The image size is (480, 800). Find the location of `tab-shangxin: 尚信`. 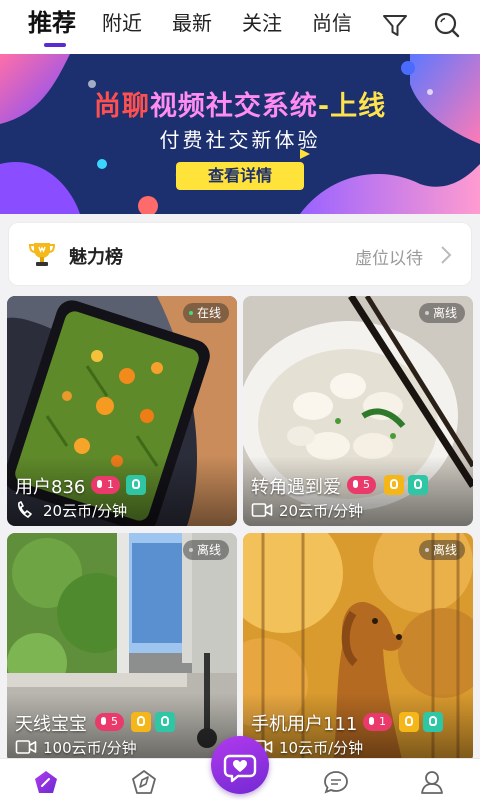

tab-shangxin: 尚信 is located at coordinates (332, 23).